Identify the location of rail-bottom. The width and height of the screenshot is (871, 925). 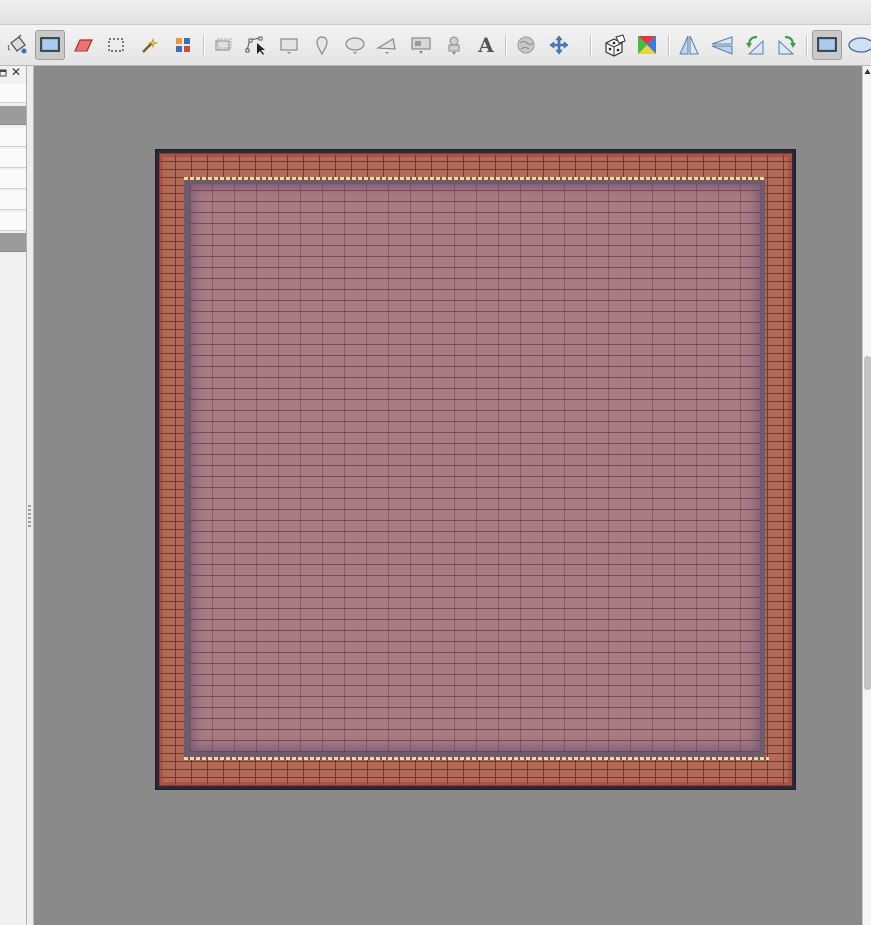
(476, 758).